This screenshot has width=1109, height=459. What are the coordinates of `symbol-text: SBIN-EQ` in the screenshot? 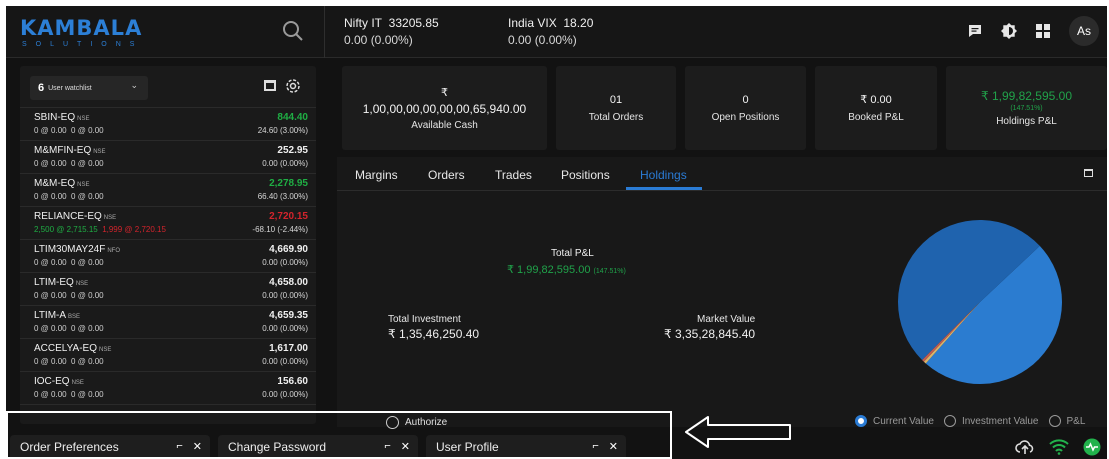 It's located at (55, 117).